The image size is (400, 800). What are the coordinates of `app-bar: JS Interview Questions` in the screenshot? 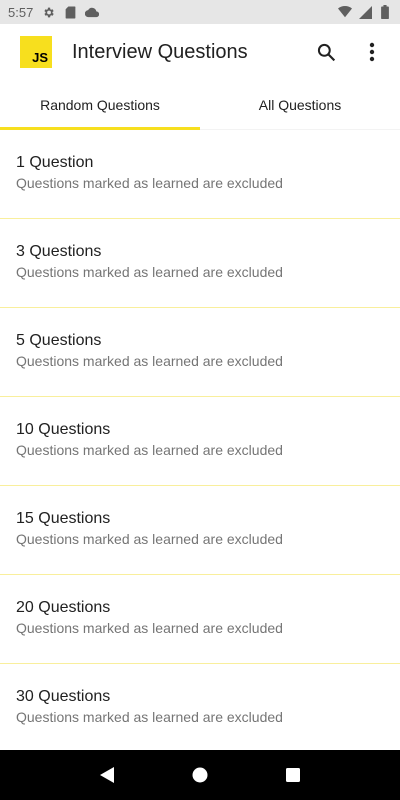 It's located at (200, 52).